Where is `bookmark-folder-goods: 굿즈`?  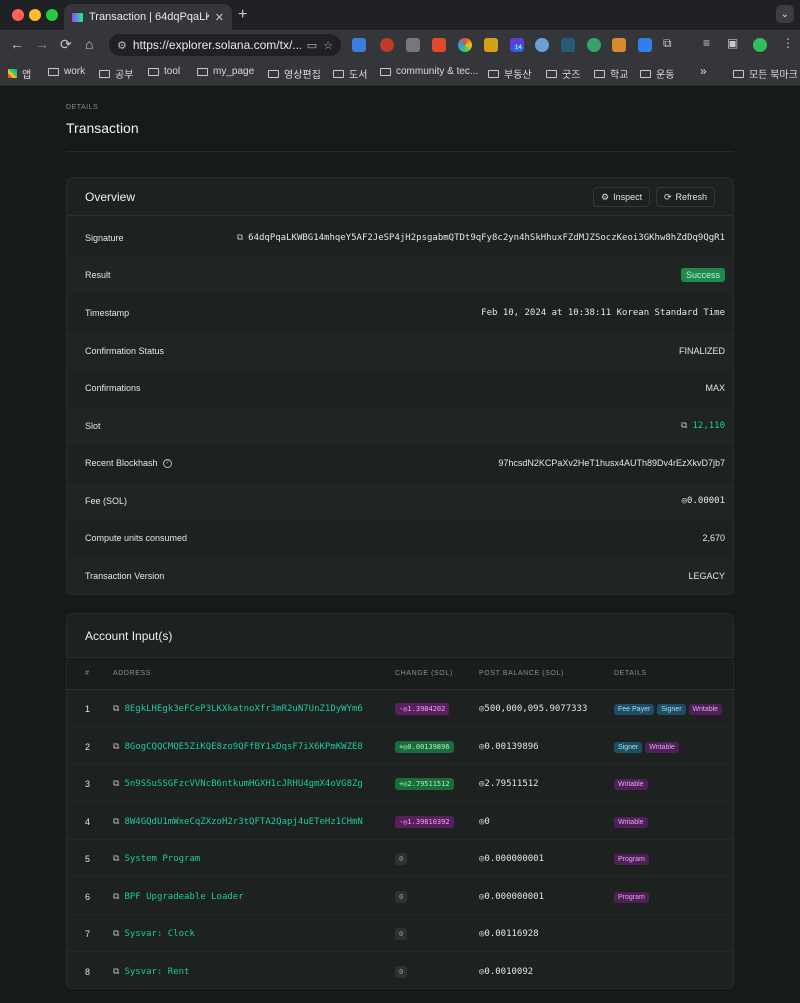
bookmark-folder-goods: 굿즈 is located at coordinates (563, 73).